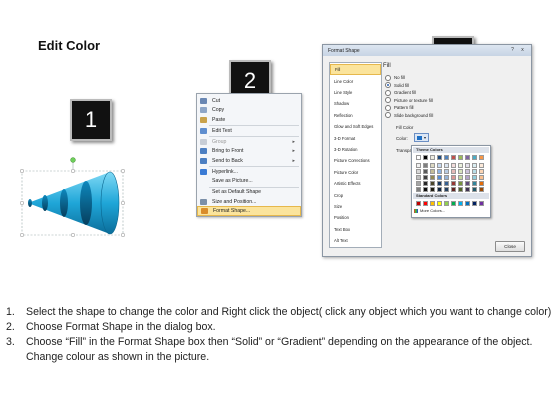 Image resolution: width=560 pixels, height=420 pixels. Describe the element at coordinates (249, 192) in the screenshot. I see `menu-item-set-default-shape: Set as Default Shape` at that location.